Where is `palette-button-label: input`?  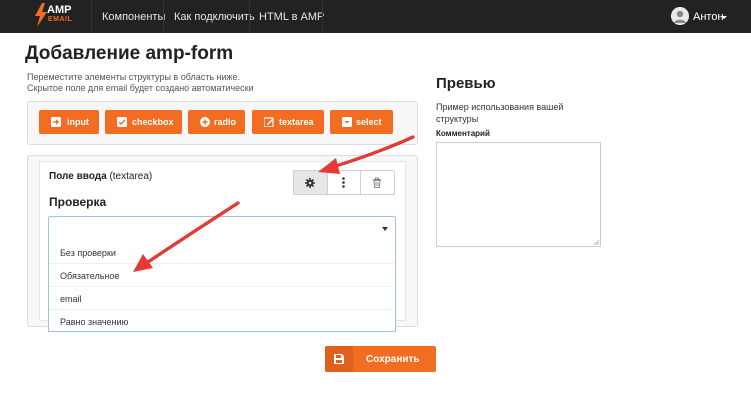
palette-button-label: input is located at coordinates (78, 122).